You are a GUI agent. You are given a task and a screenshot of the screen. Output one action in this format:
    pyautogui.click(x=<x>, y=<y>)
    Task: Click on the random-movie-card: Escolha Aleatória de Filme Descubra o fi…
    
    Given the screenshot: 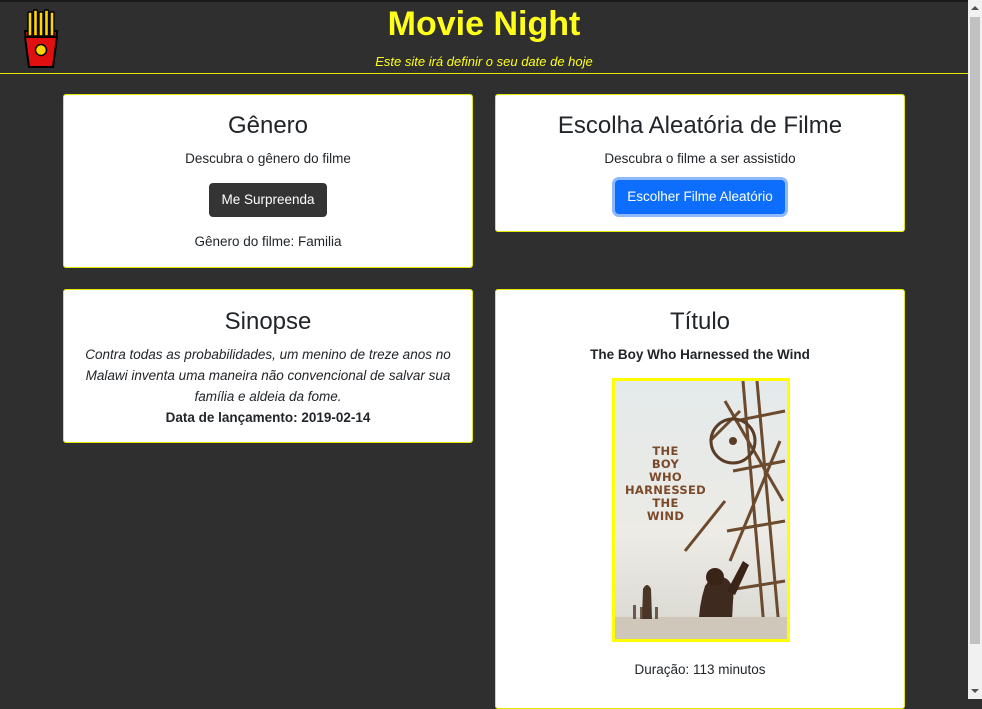 What is the action you would take?
    pyautogui.click(x=700, y=163)
    